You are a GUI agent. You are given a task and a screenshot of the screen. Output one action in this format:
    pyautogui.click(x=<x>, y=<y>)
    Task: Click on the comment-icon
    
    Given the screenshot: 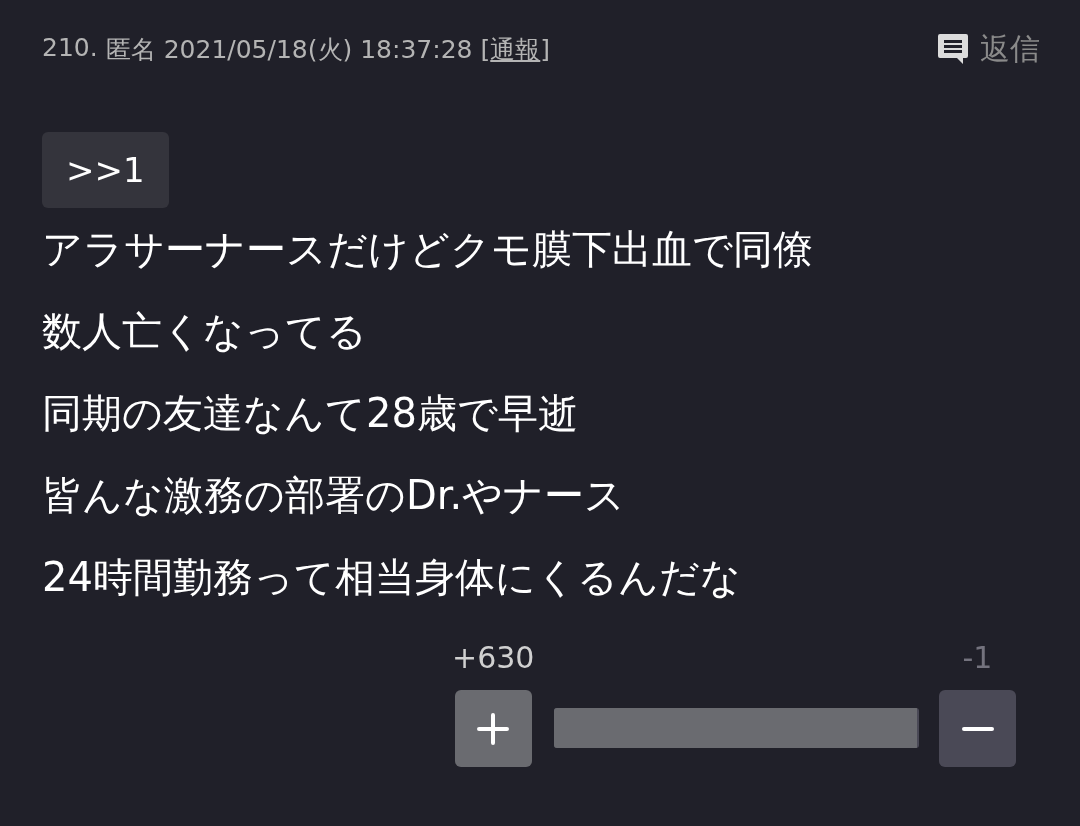 What is the action you would take?
    pyautogui.click(x=953, y=49)
    